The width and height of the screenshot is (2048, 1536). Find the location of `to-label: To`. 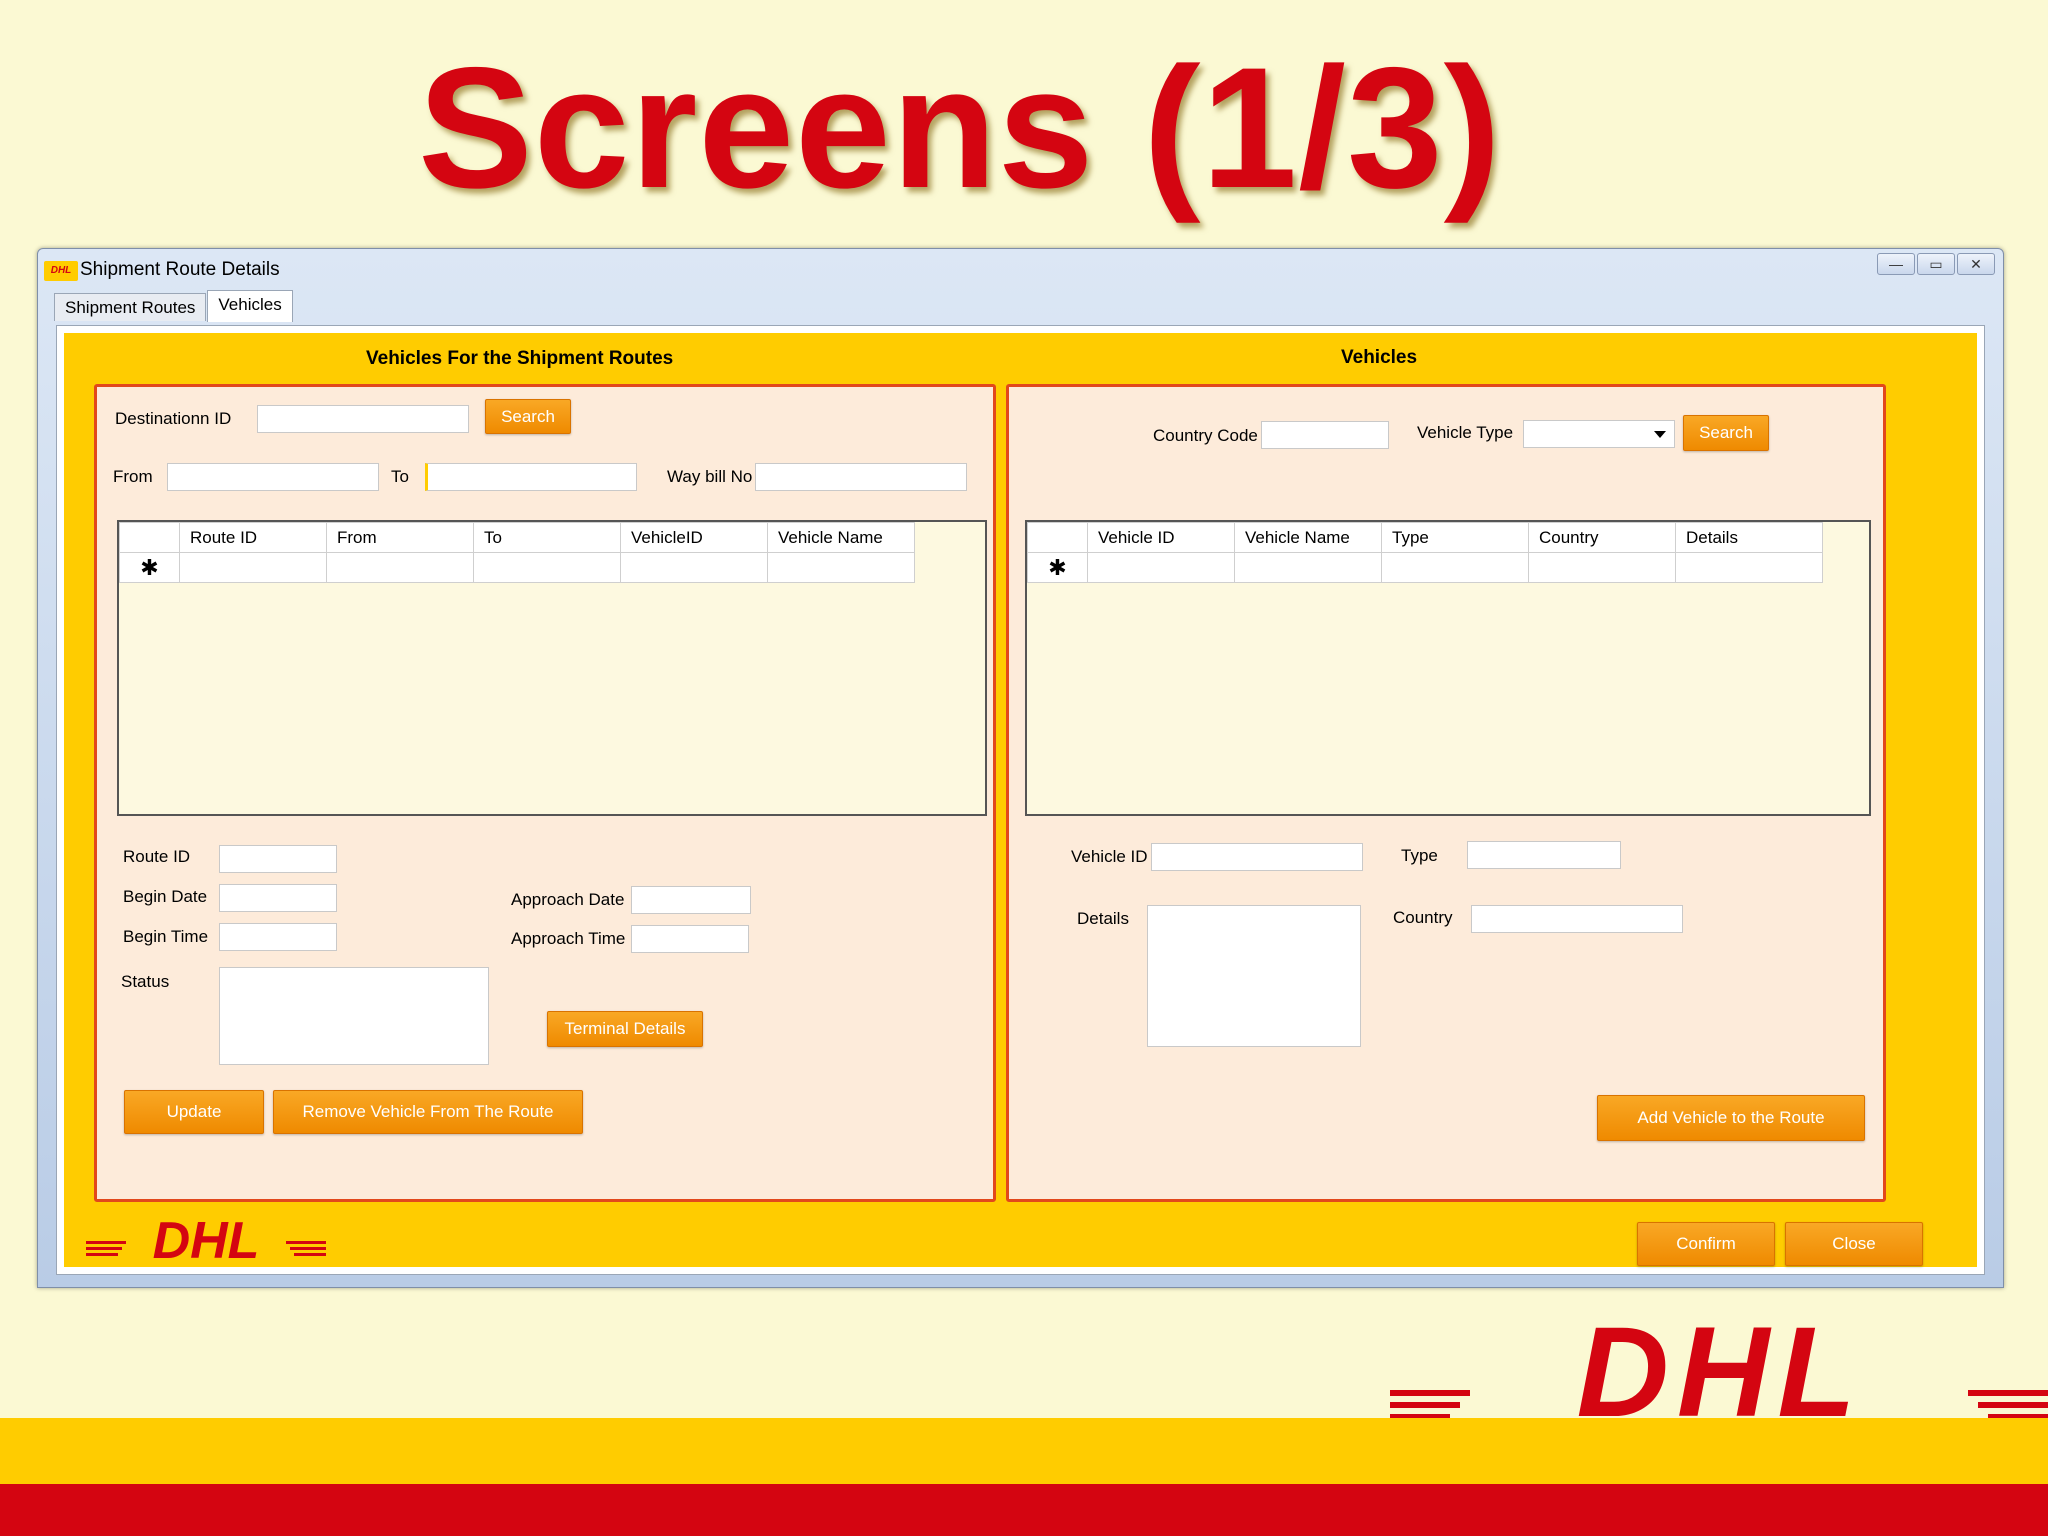

to-label: To is located at coordinates (400, 476).